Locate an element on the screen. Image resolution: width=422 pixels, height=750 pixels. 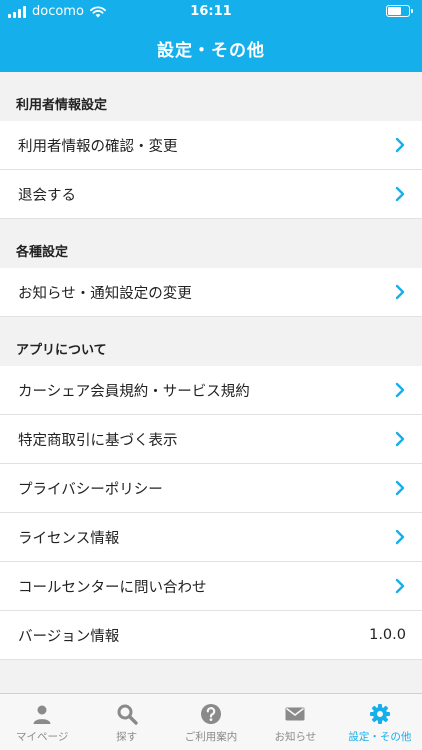
list-item: コールセンターに問い合わせ is located at coordinates (211, 586).